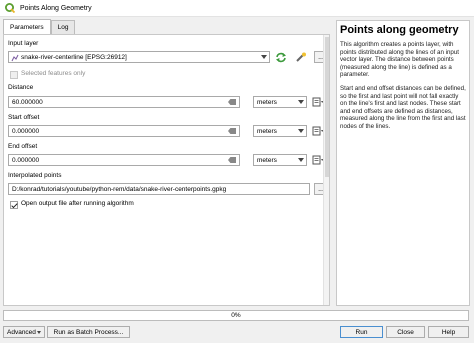 The height and width of the screenshot is (343, 474). Describe the element at coordinates (327, 107) in the screenshot. I see `scrollbar-thumb` at that location.